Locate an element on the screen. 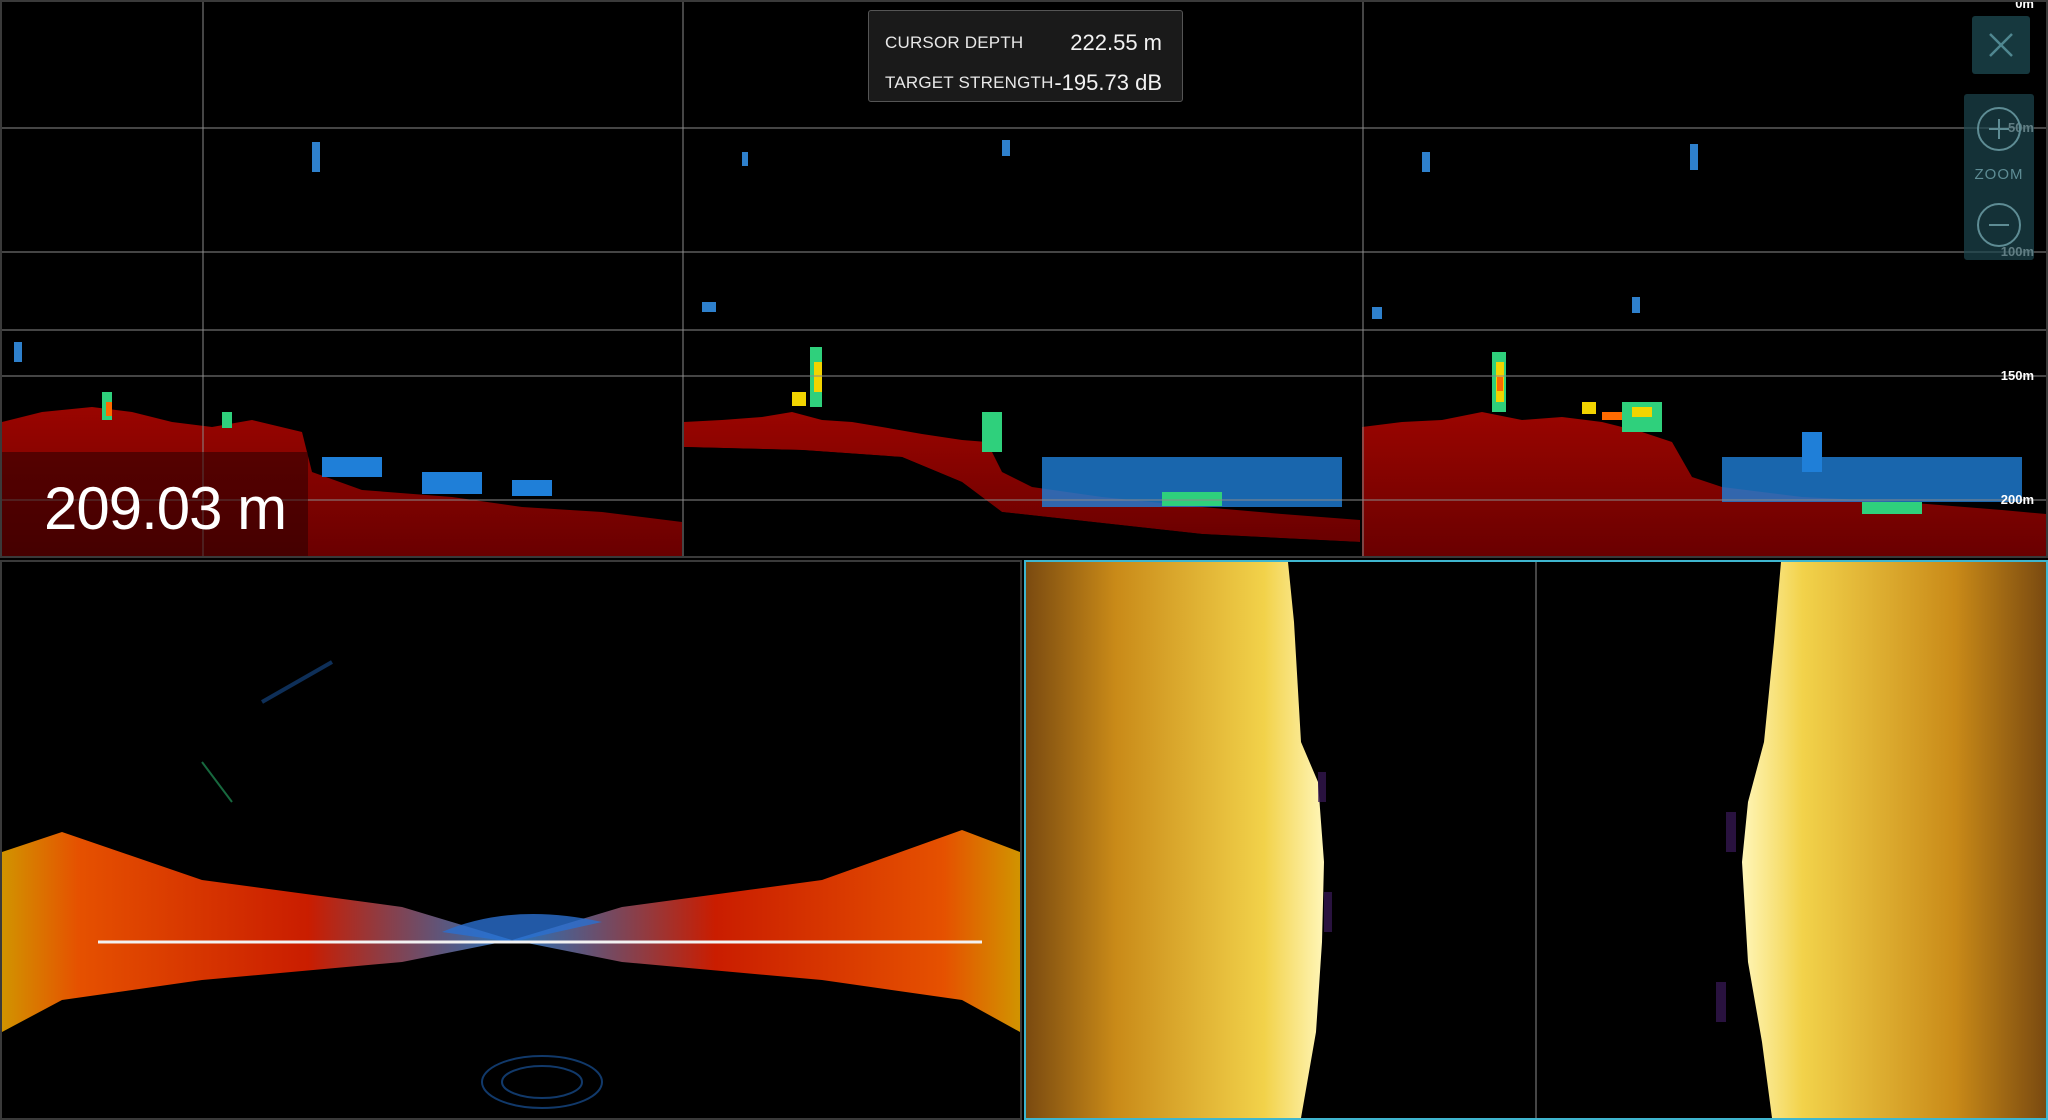 This screenshot has width=2048, height=1120. close-icon is located at coordinates (2001, 45).